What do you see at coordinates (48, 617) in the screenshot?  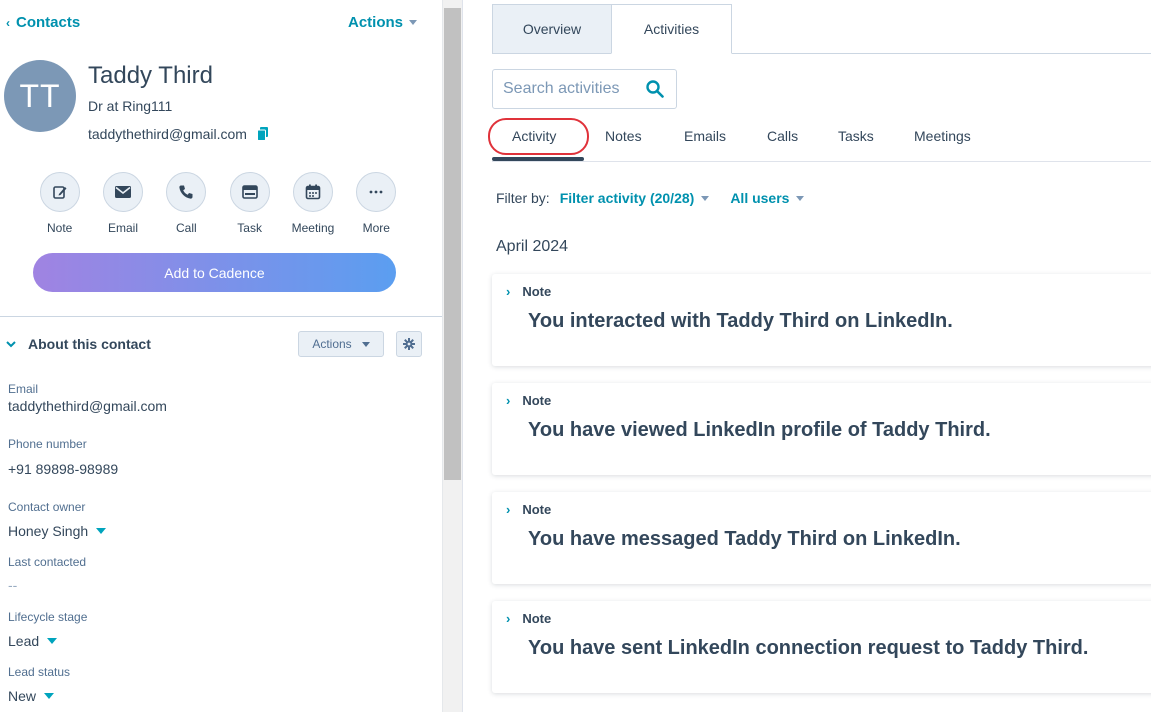 I see `lifecycle-stage-label: Lifecycle stage` at bounding box center [48, 617].